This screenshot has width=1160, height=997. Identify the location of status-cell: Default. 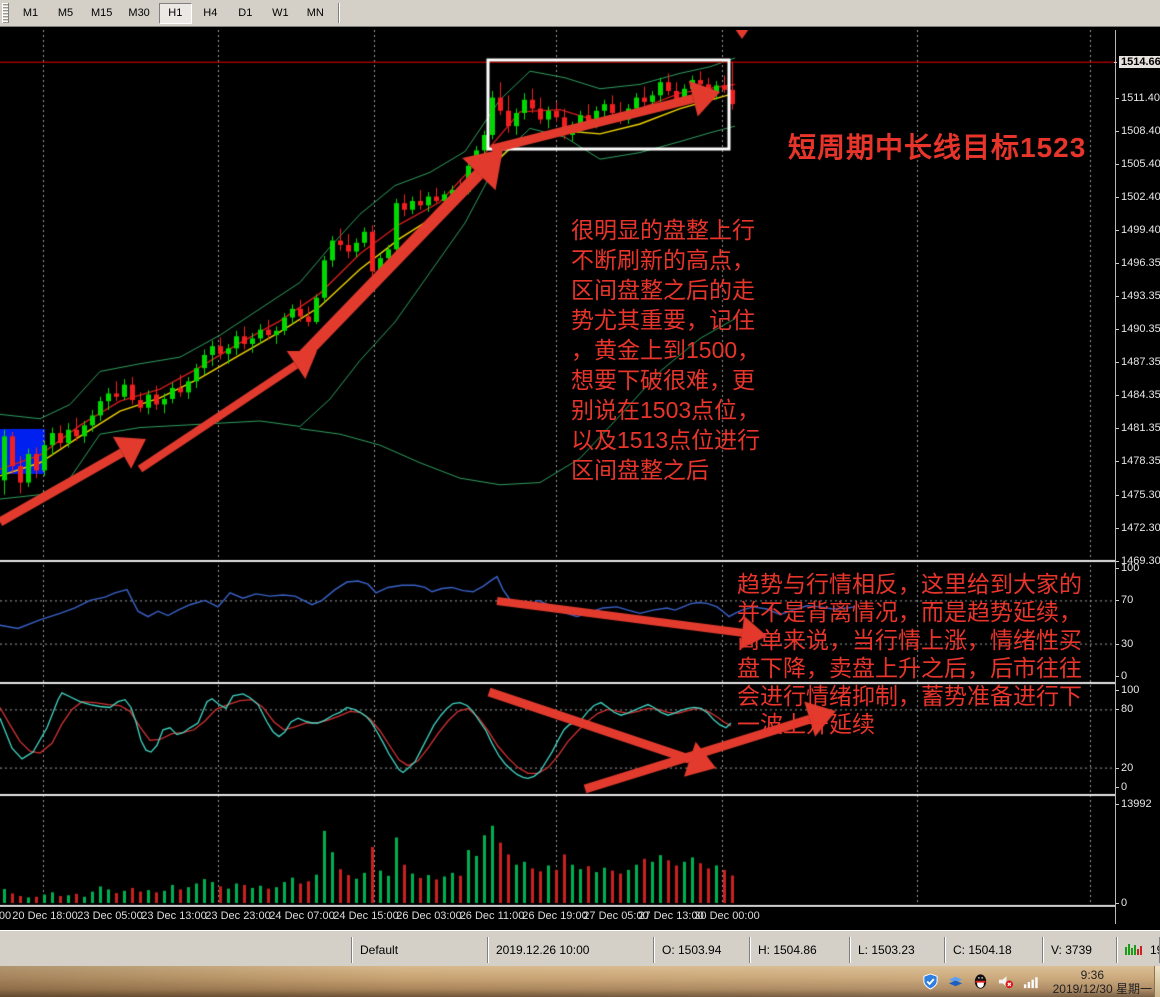
(420, 949).